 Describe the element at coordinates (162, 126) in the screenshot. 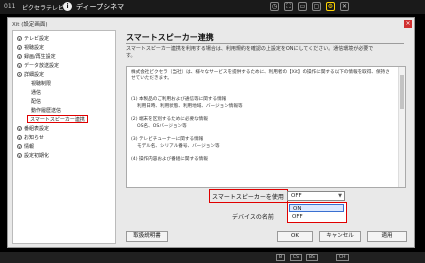

I see `terms-paragraph: OS名、OSバージョン等` at that location.